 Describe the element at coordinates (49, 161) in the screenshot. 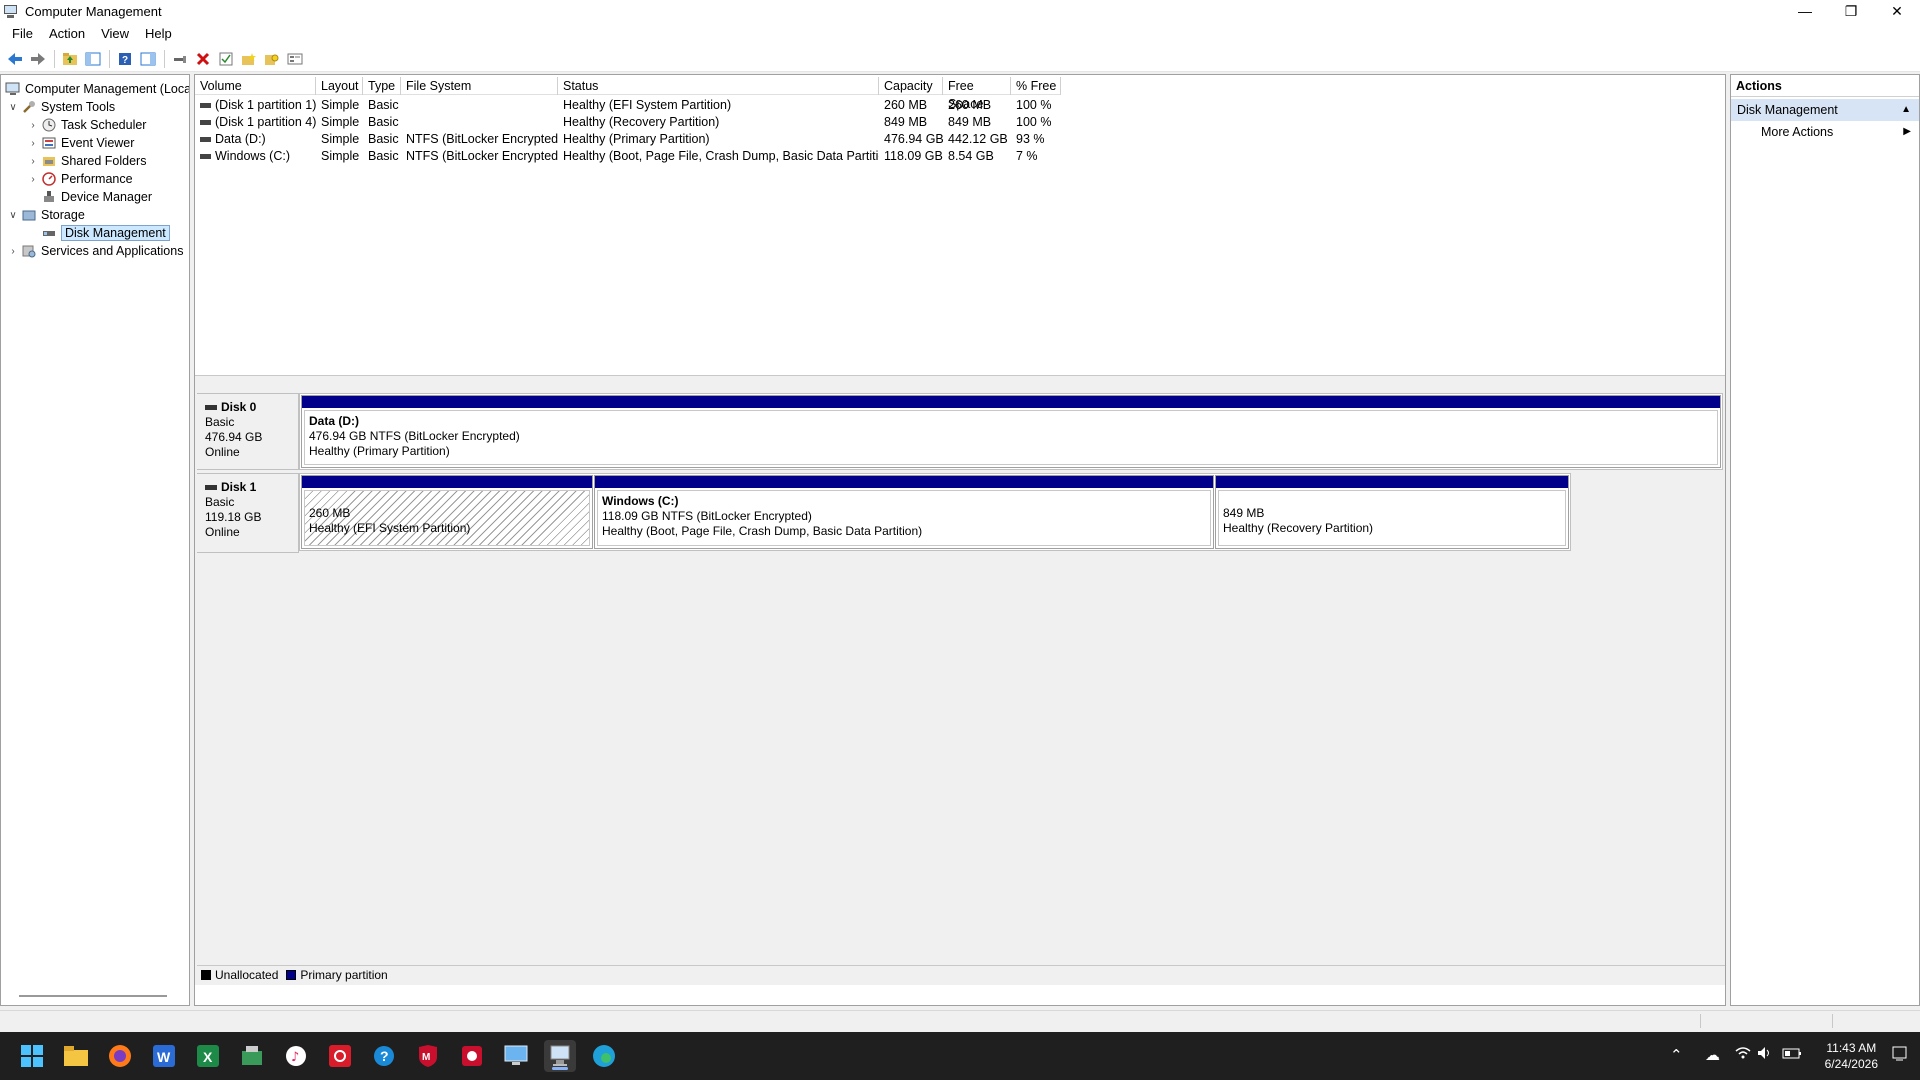

I see `shared-folder-icon` at that location.